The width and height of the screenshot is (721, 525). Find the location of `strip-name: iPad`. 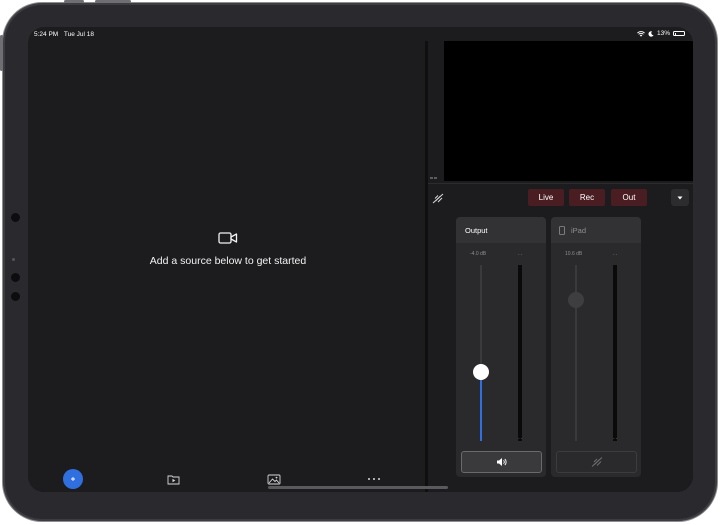

strip-name: iPad is located at coordinates (579, 230).